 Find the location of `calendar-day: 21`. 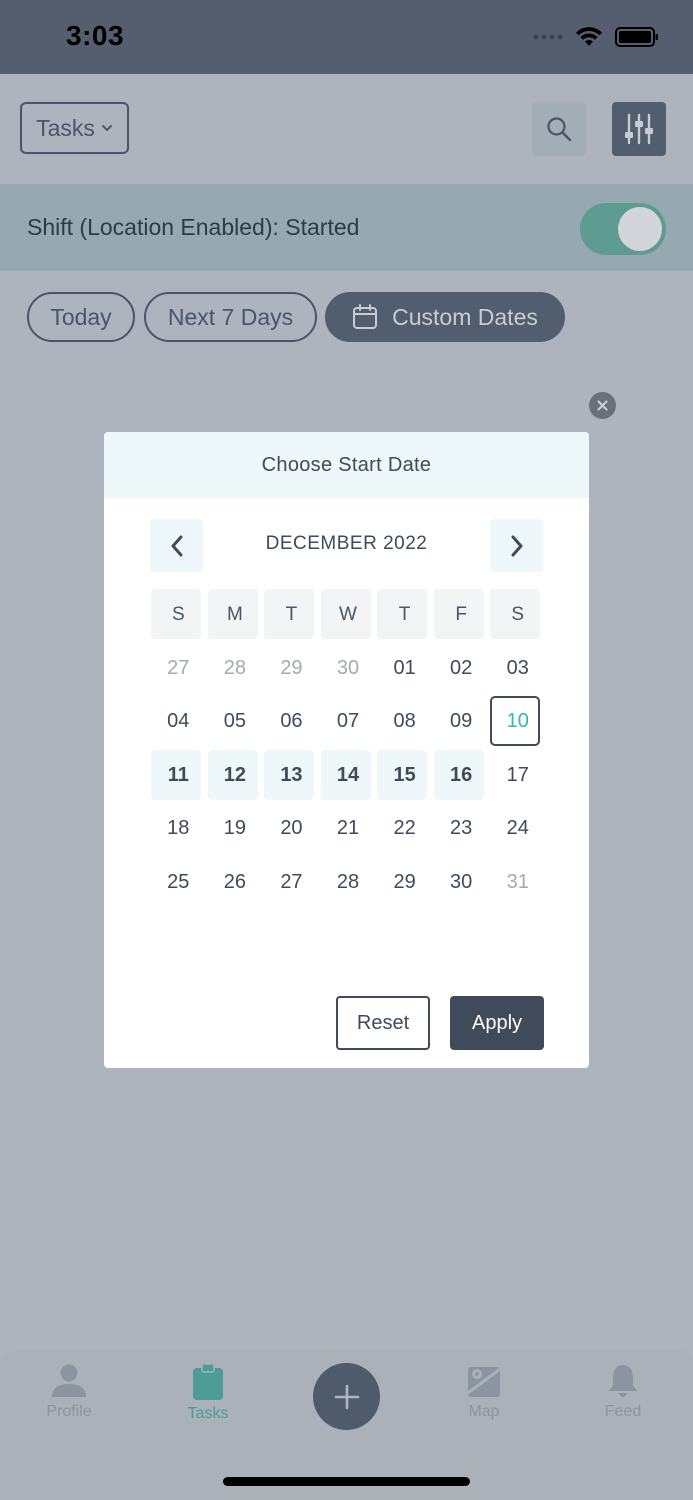

calendar-day: 21 is located at coordinates (348, 829).